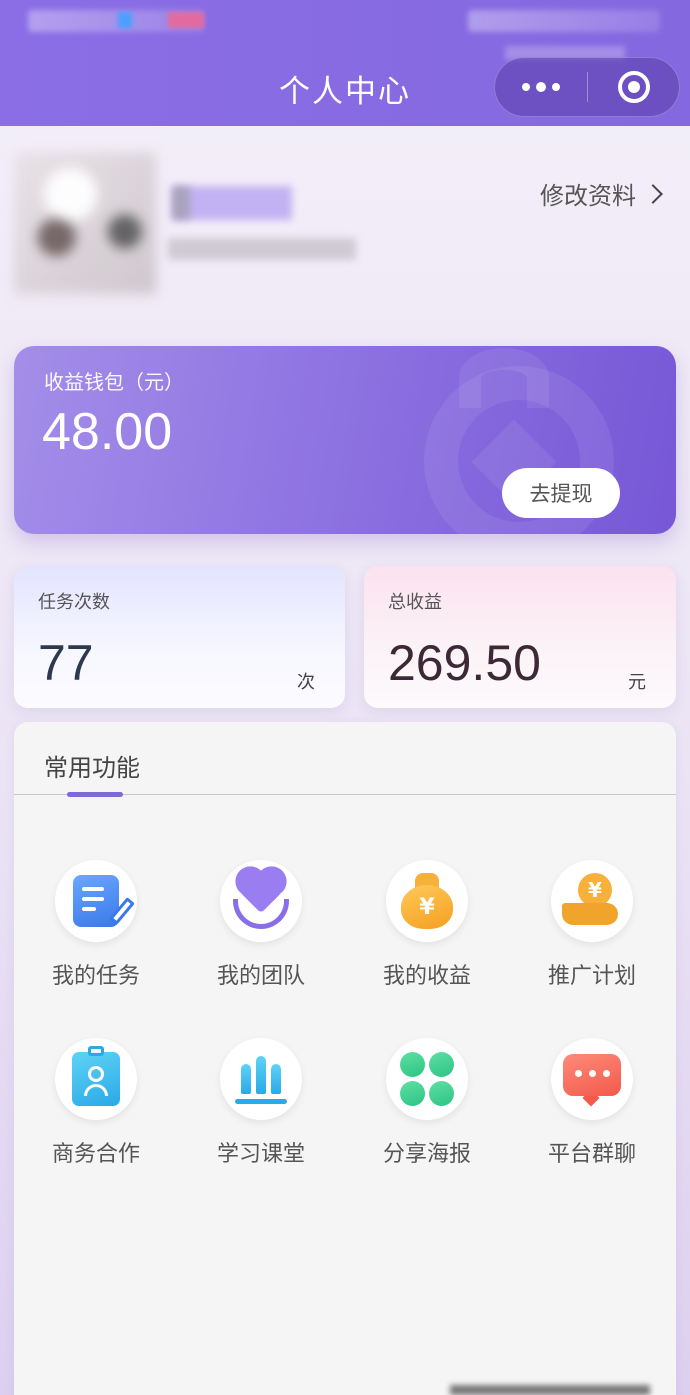 The width and height of the screenshot is (690, 1395). Describe the element at coordinates (564, 21) in the screenshot. I see `status-bar-right-blurred` at that location.